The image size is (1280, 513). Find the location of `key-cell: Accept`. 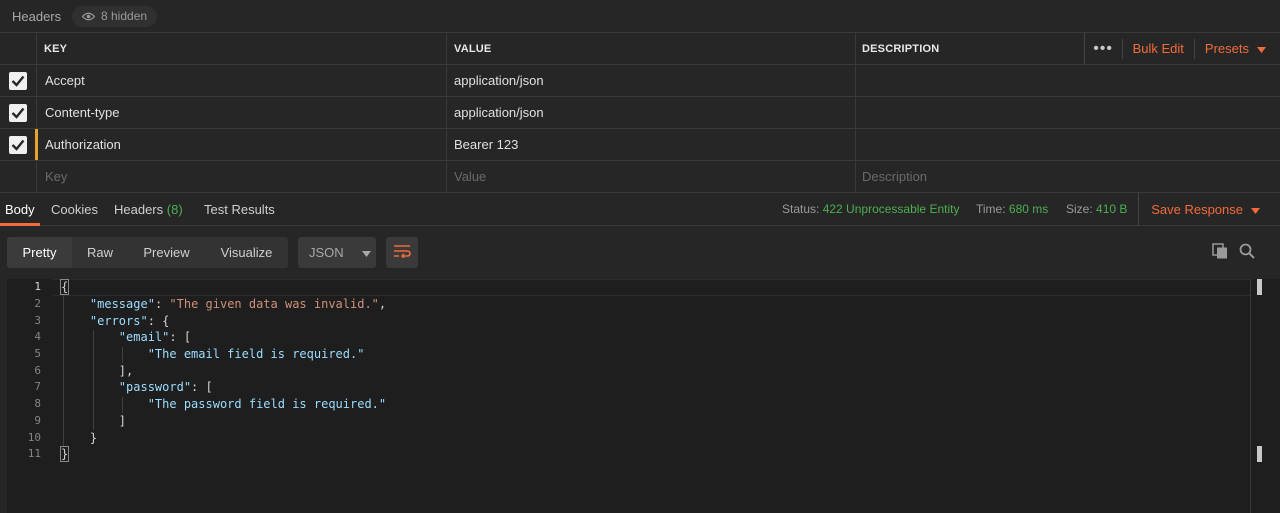

key-cell: Accept is located at coordinates (242, 80).